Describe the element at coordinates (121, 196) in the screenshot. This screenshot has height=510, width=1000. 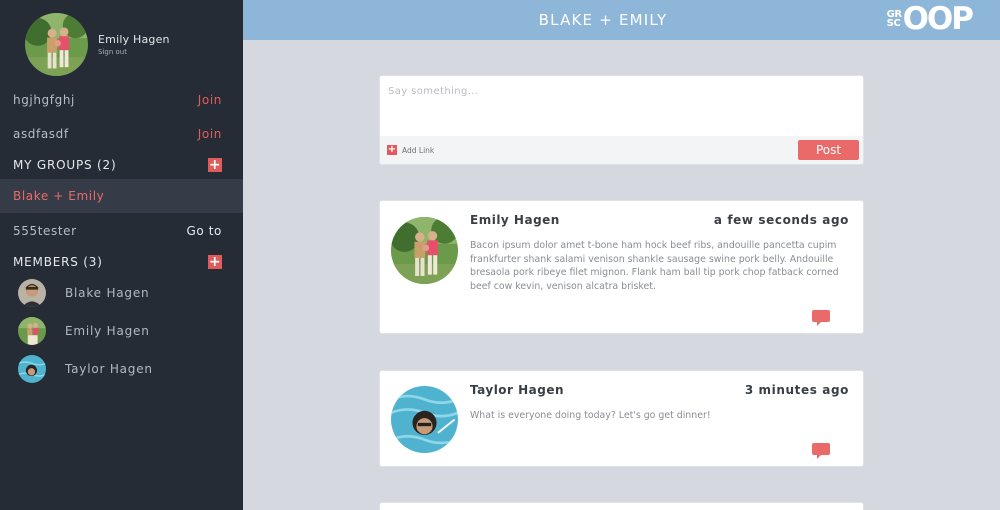
I see `group-row-blake-emily: Blake + Emily` at that location.